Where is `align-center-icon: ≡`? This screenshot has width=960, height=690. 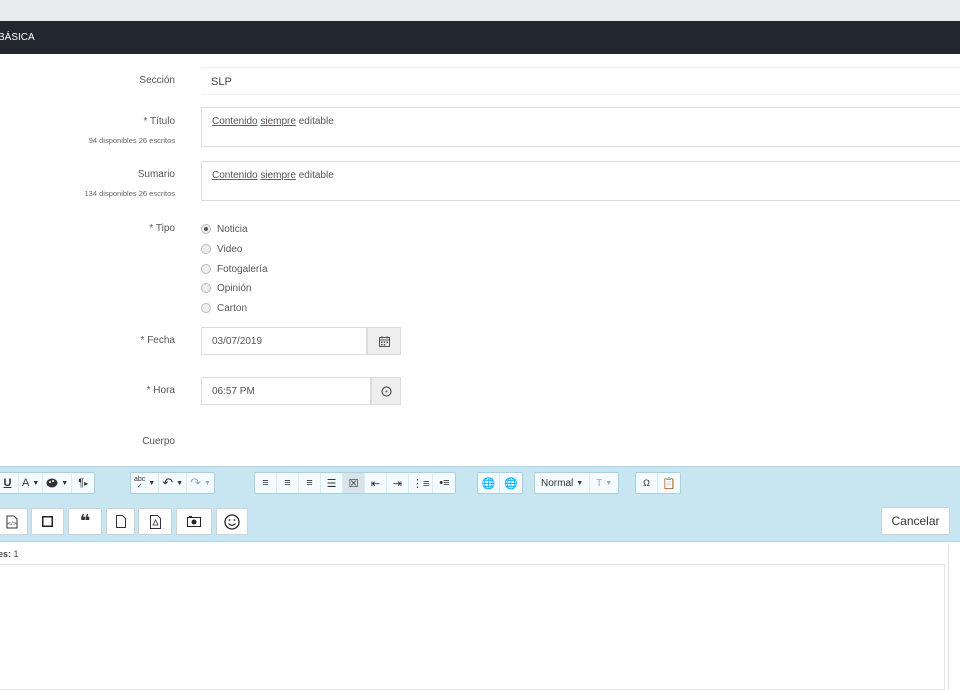
align-center-icon: ≡ is located at coordinates (287, 483).